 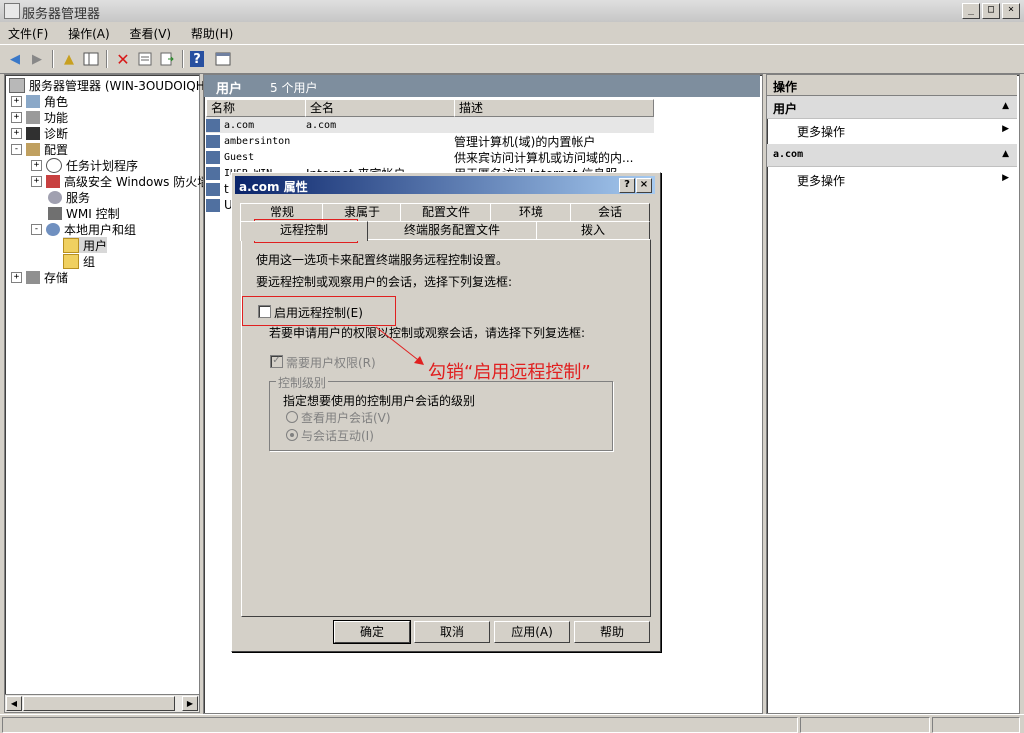 I want to click on tree-item-storage: + 存储, so click(x=39, y=277).